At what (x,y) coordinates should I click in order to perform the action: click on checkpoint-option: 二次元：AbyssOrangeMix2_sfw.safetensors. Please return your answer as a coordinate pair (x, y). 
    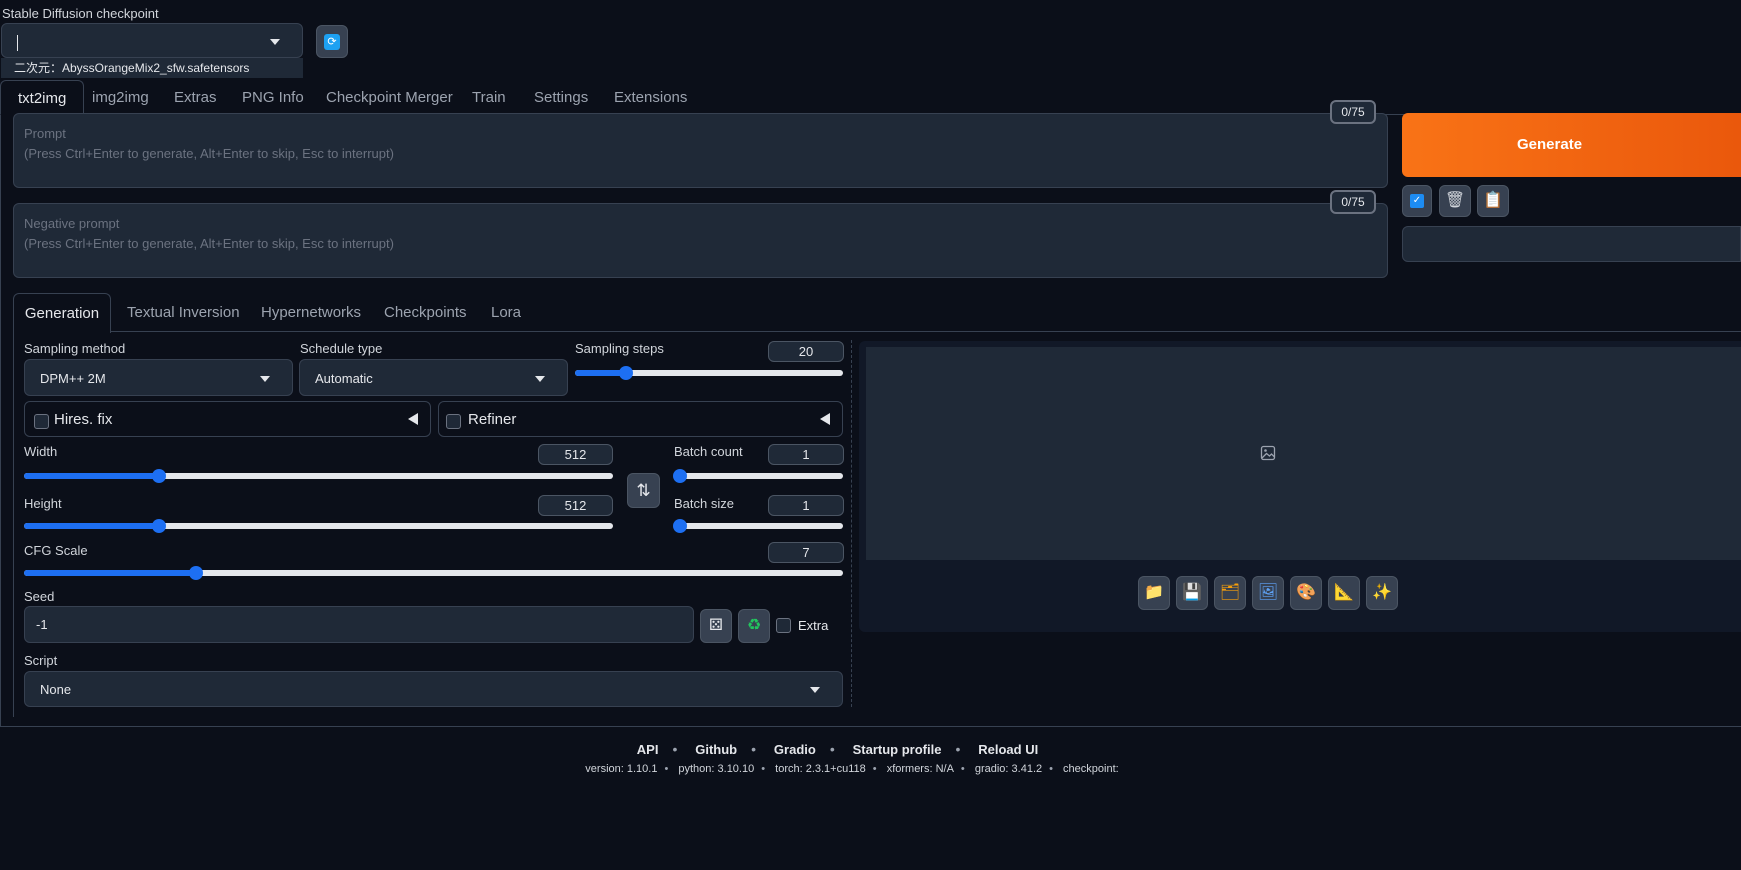
    Looking at the image, I should click on (152, 68).